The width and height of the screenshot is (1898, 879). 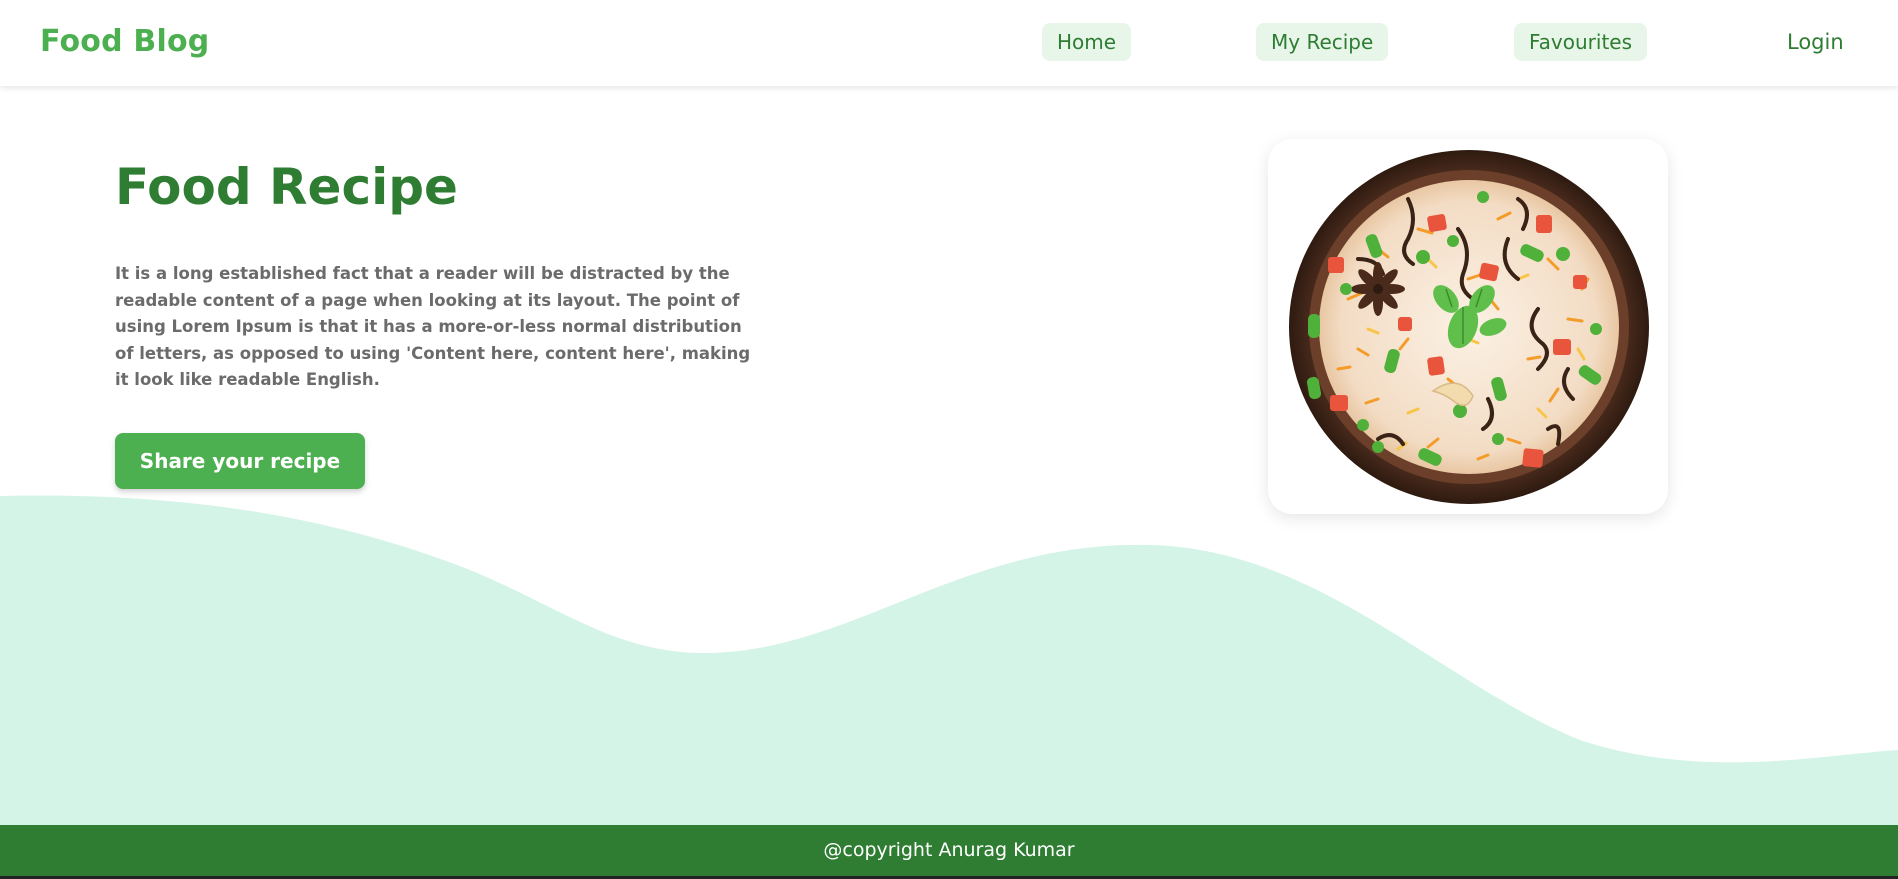 I want to click on footer: @copyright Anurag Kumar, so click(x=949, y=852).